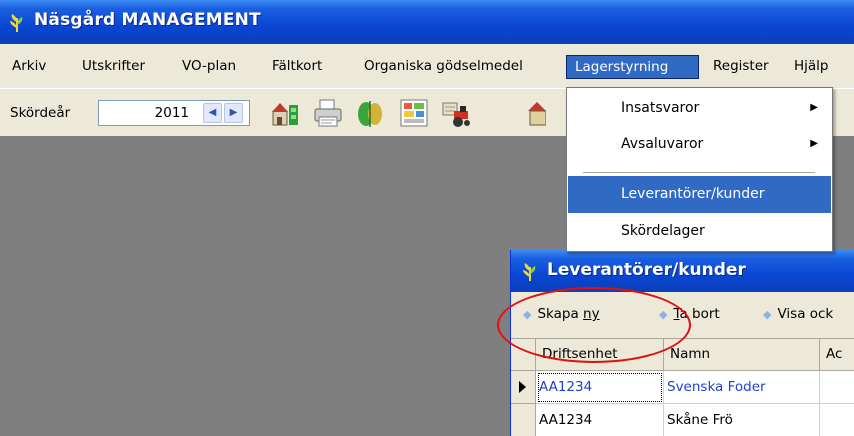  What do you see at coordinates (113, 67) in the screenshot?
I see `menu-utskrifter: Utskrifter` at bounding box center [113, 67].